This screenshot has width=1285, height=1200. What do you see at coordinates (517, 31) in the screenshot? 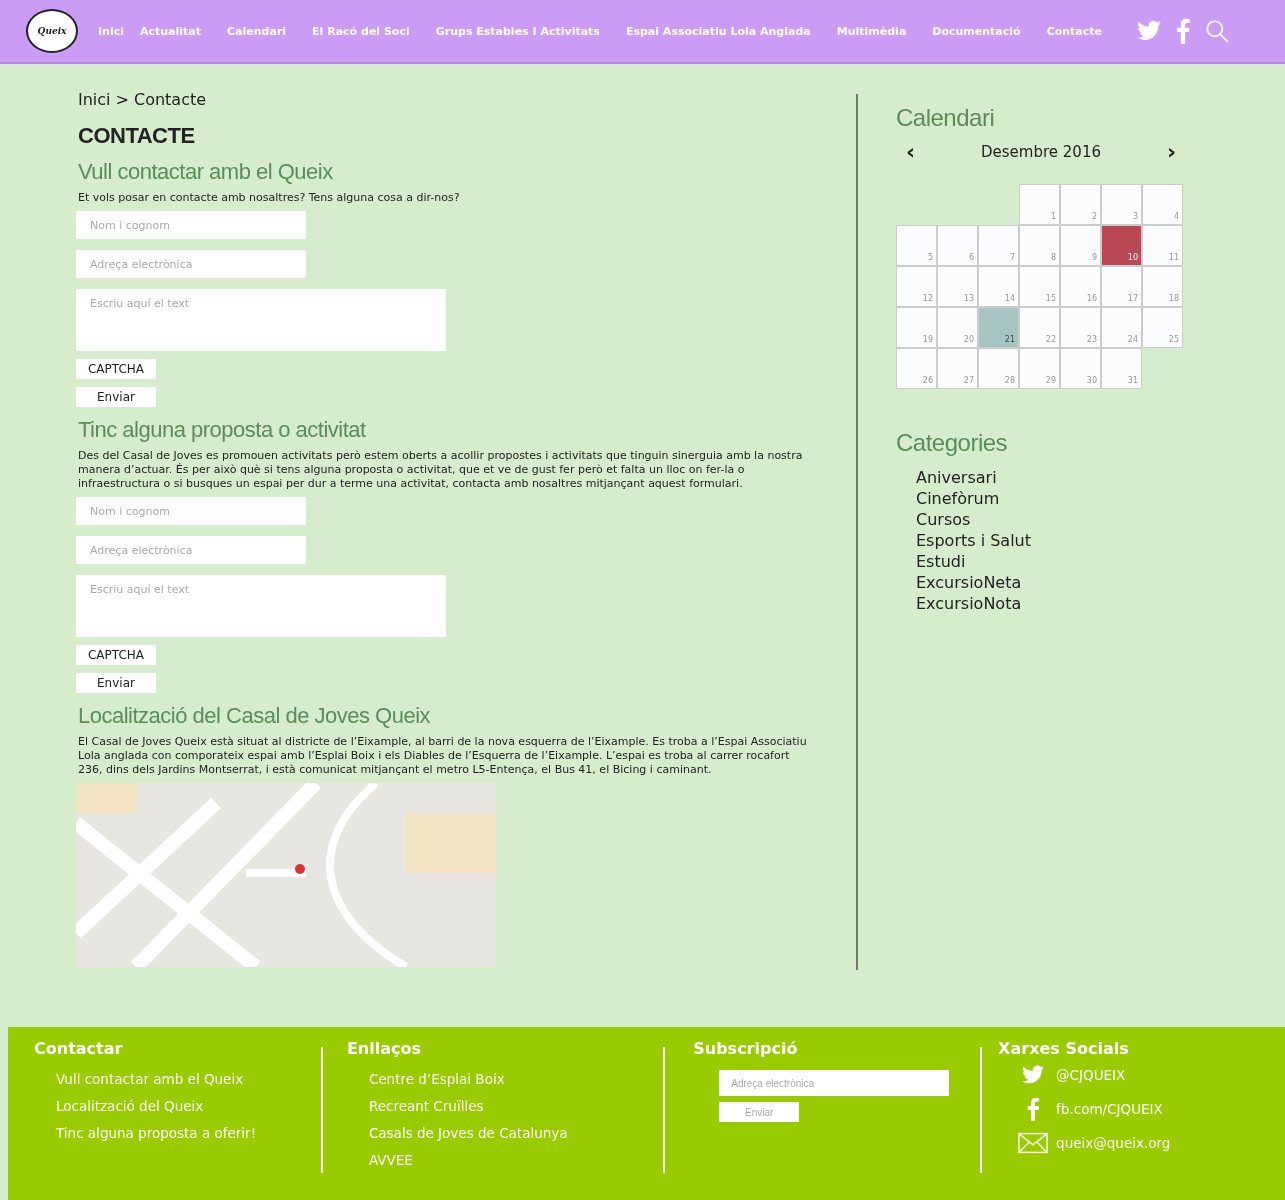
I see `nav-link: Grups Estables I Activitats` at bounding box center [517, 31].